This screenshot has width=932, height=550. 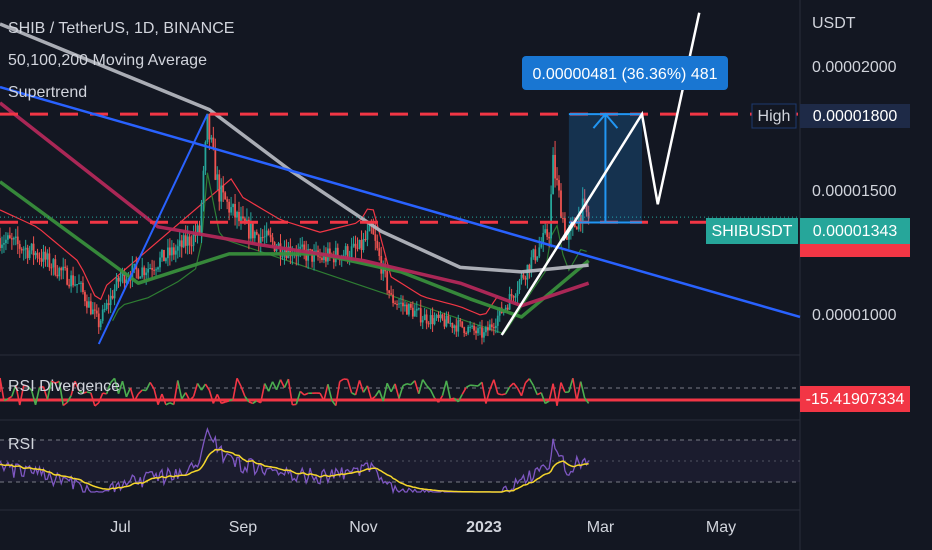 What do you see at coordinates (721, 527) in the screenshot?
I see `time-axis-tick: May` at bounding box center [721, 527].